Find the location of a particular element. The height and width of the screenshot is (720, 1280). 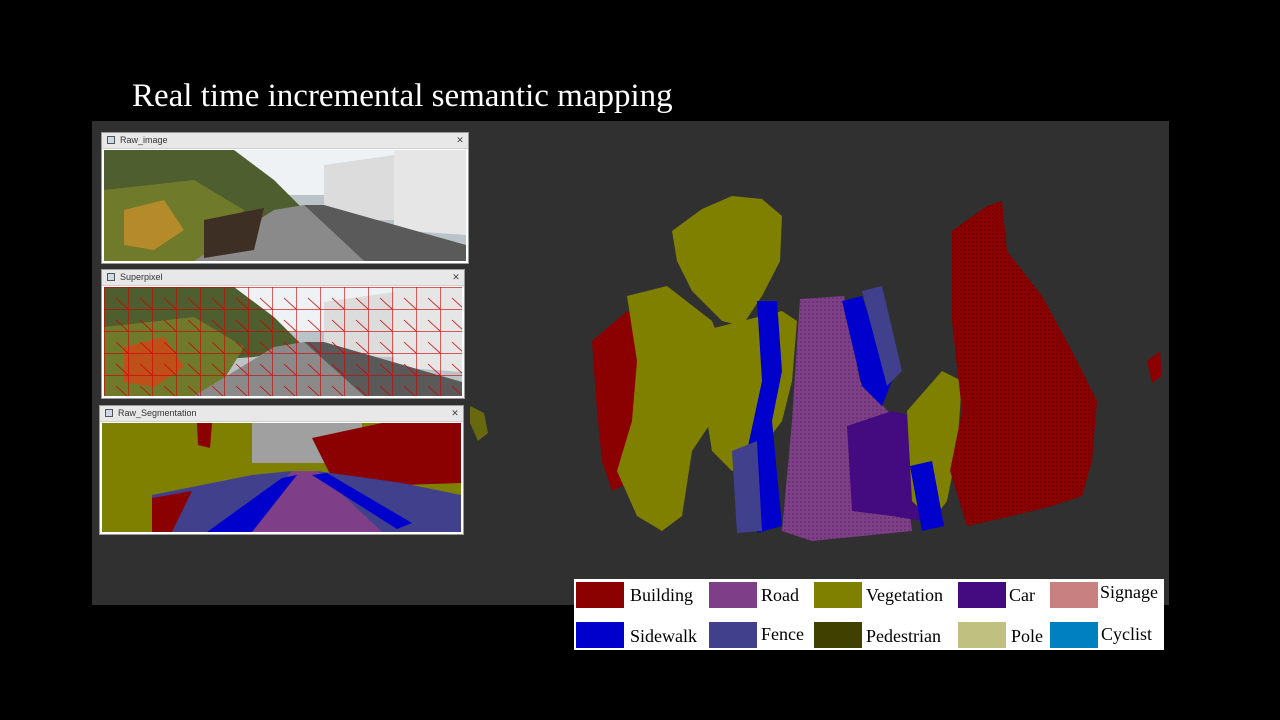

raw-image-window: Raw_image ✕ is located at coordinates (285, 198).